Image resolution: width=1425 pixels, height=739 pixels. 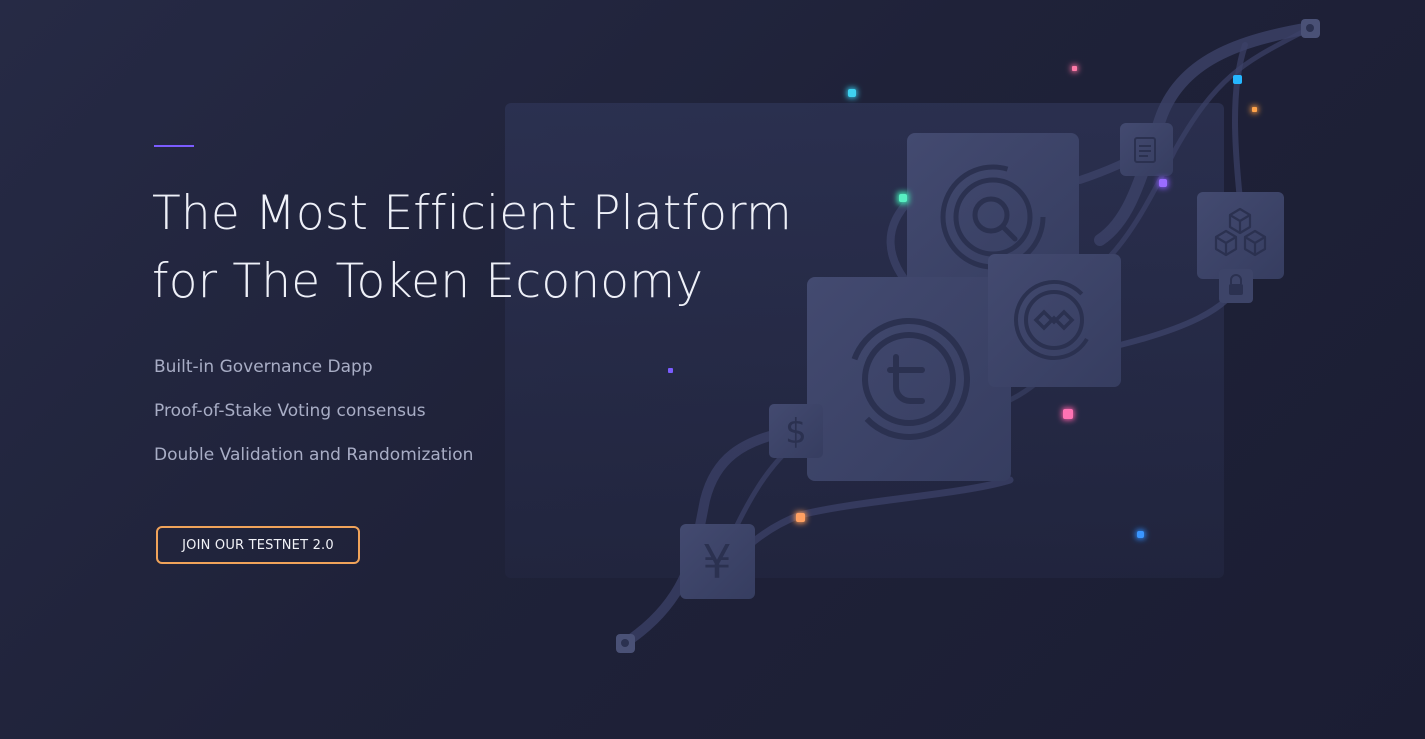 I want to click on join-testnet-button: JOIN OUR TESTNET 2.0, so click(x=258, y=545).